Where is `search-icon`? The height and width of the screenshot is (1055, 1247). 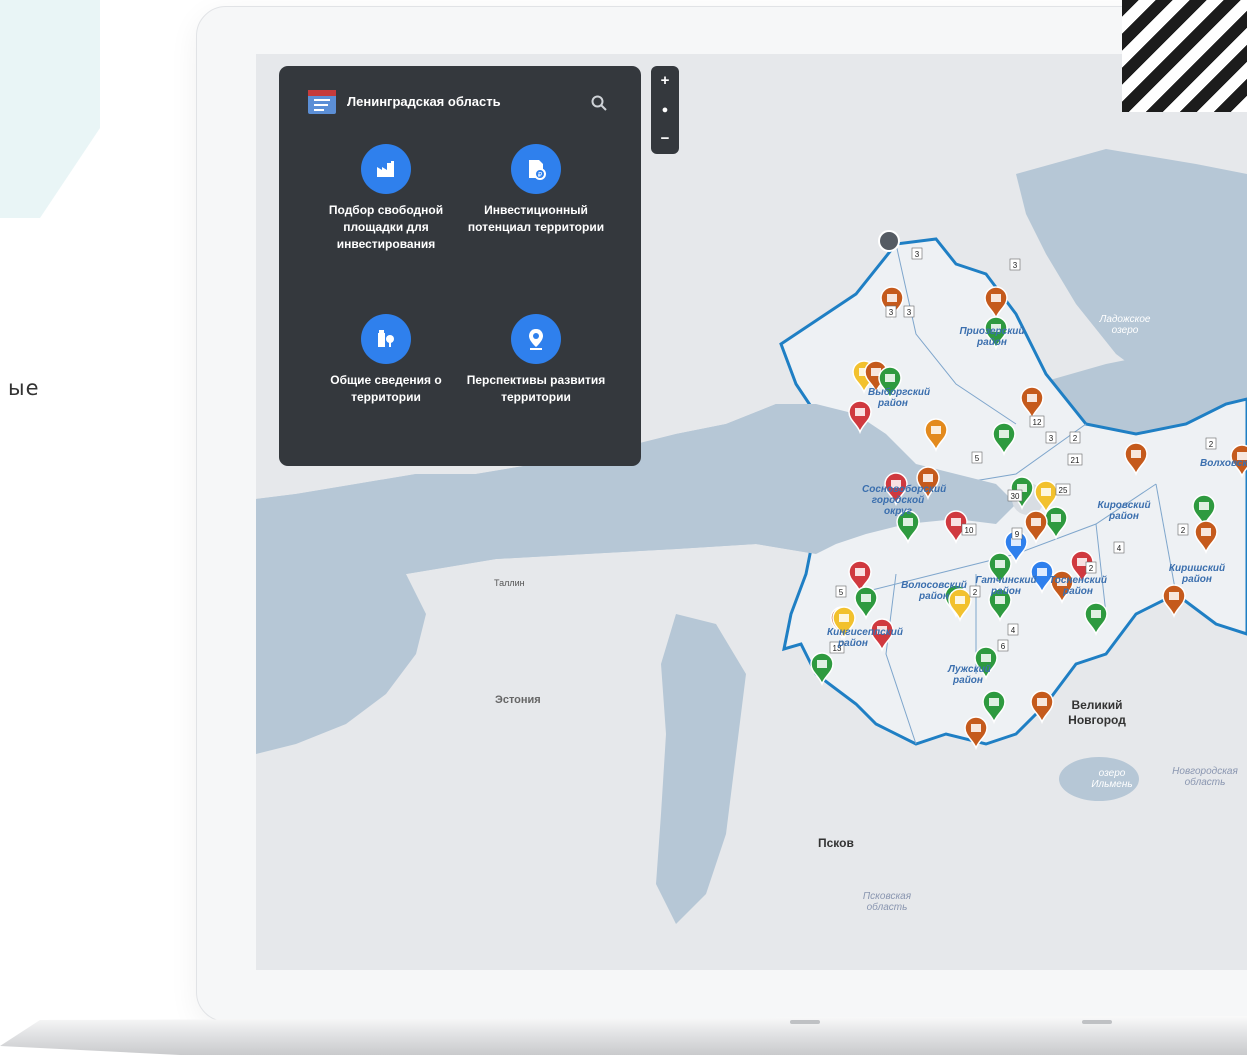
search-icon is located at coordinates (599, 103).